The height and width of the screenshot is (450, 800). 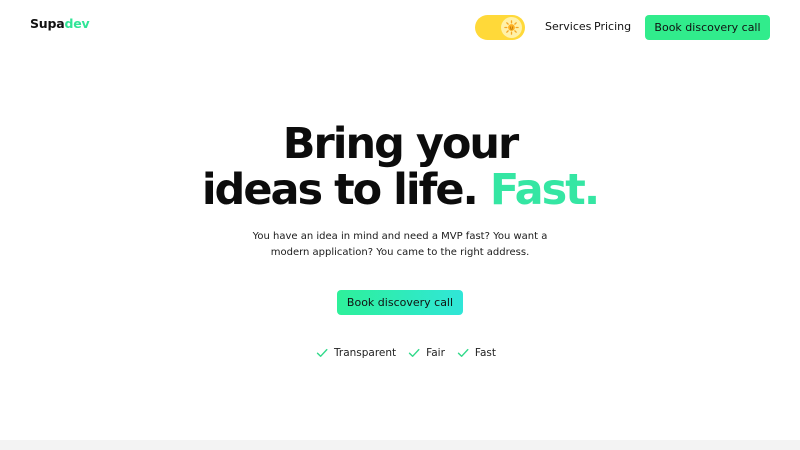 I want to click on feature-list: Transparent Fair Fast, so click(x=406, y=353).